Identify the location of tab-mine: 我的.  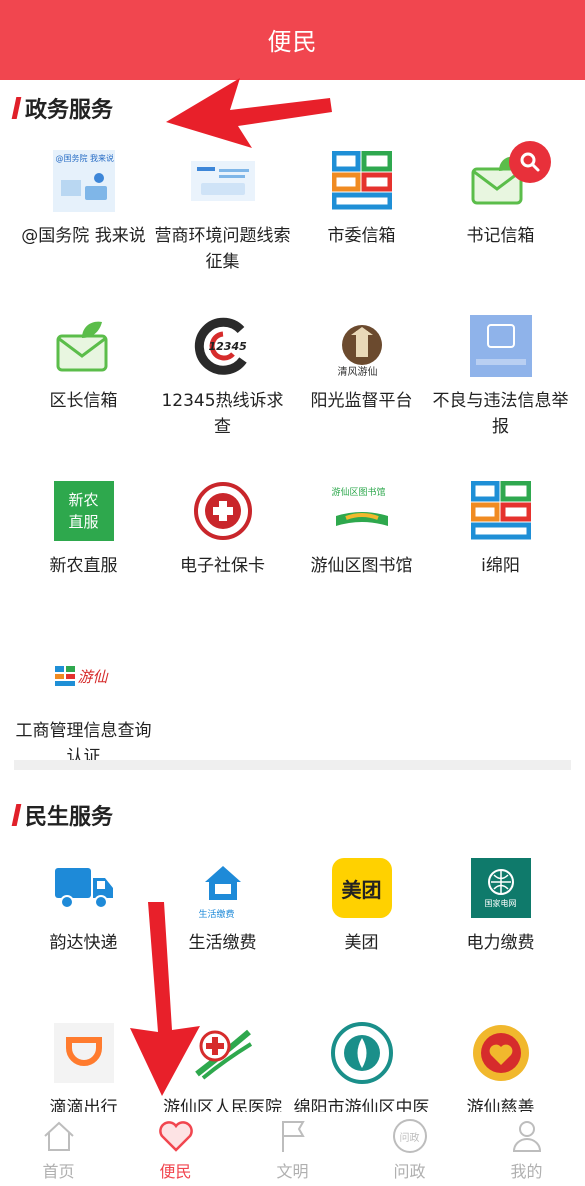
(526, 1149).